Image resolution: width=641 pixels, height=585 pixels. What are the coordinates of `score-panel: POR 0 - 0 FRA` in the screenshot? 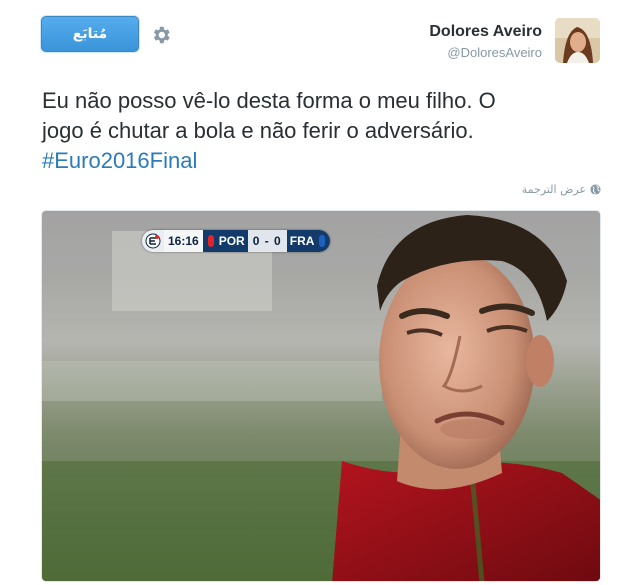 It's located at (266, 241).